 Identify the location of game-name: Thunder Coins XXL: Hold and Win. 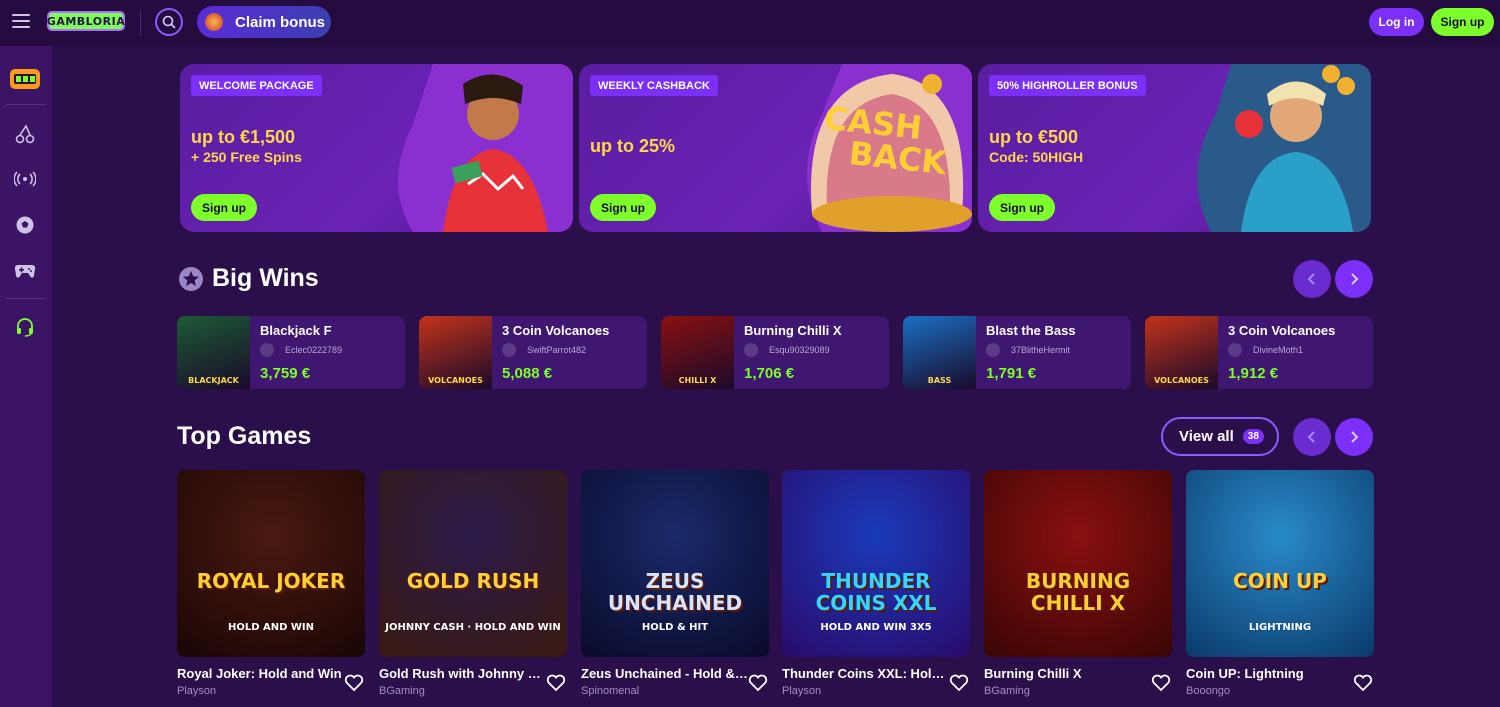
(866, 673).